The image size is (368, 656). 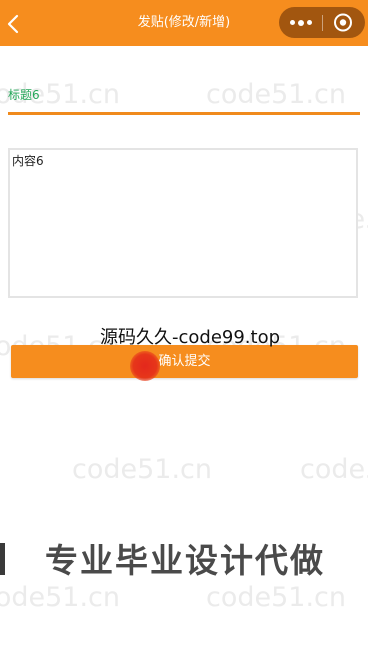 I want to click on title-input: 标题6, so click(x=184, y=100).